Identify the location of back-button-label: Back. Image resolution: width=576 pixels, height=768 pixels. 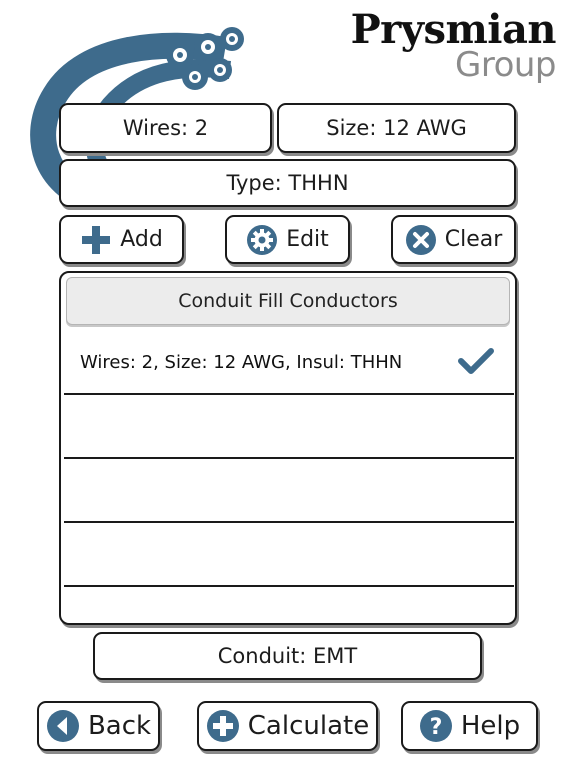
(119, 726).